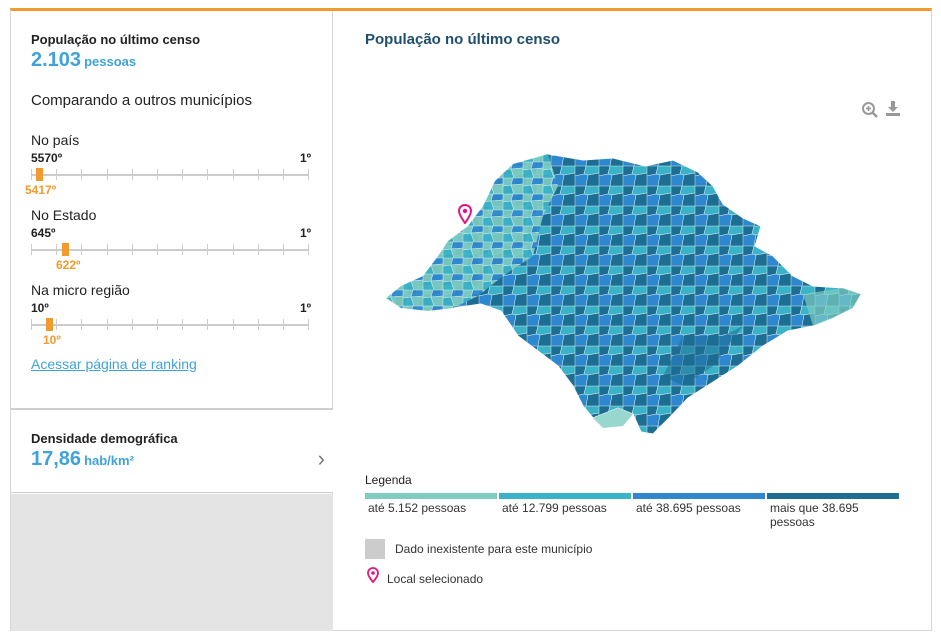 This screenshot has width=941, height=641. What do you see at coordinates (64, 215) in the screenshot?
I see `ranking-label: No Estado` at bounding box center [64, 215].